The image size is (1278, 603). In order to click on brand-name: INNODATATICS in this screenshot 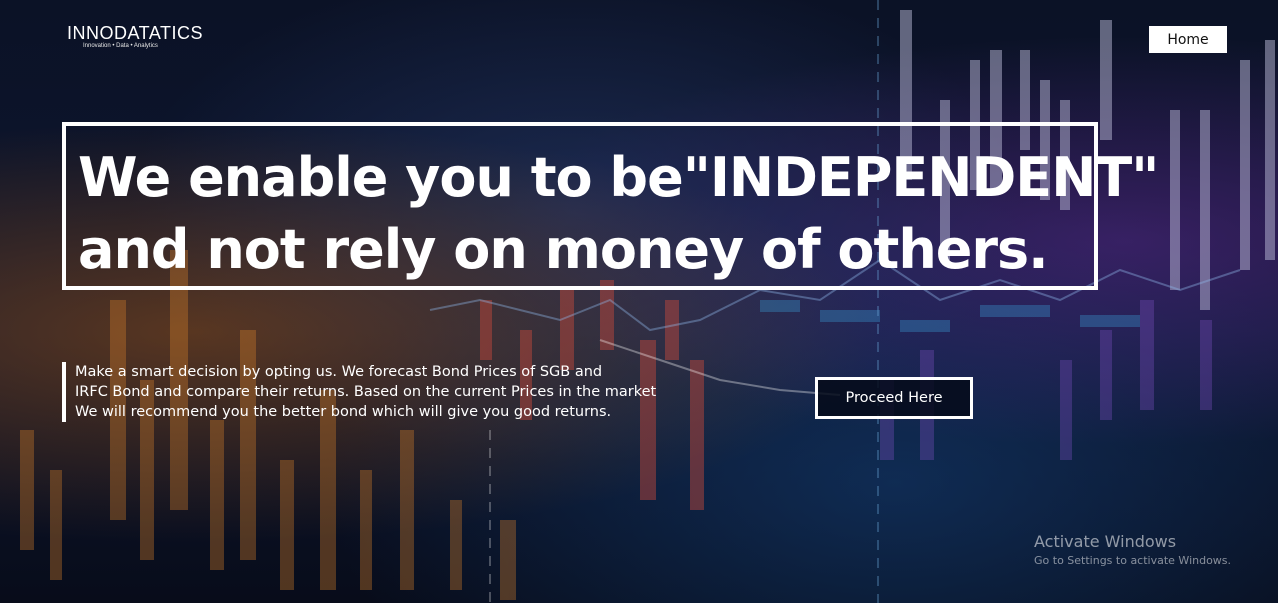, I will do `click(135, 33)`.